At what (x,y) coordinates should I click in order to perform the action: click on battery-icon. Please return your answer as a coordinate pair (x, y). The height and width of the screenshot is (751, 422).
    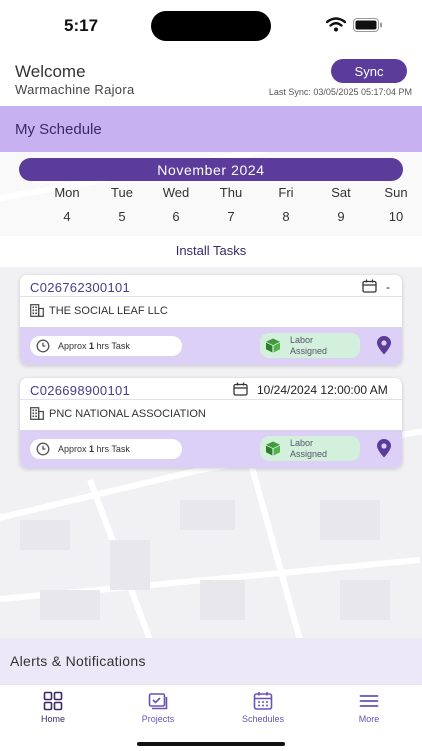
    Looking at the image, I should click on (367, 25).